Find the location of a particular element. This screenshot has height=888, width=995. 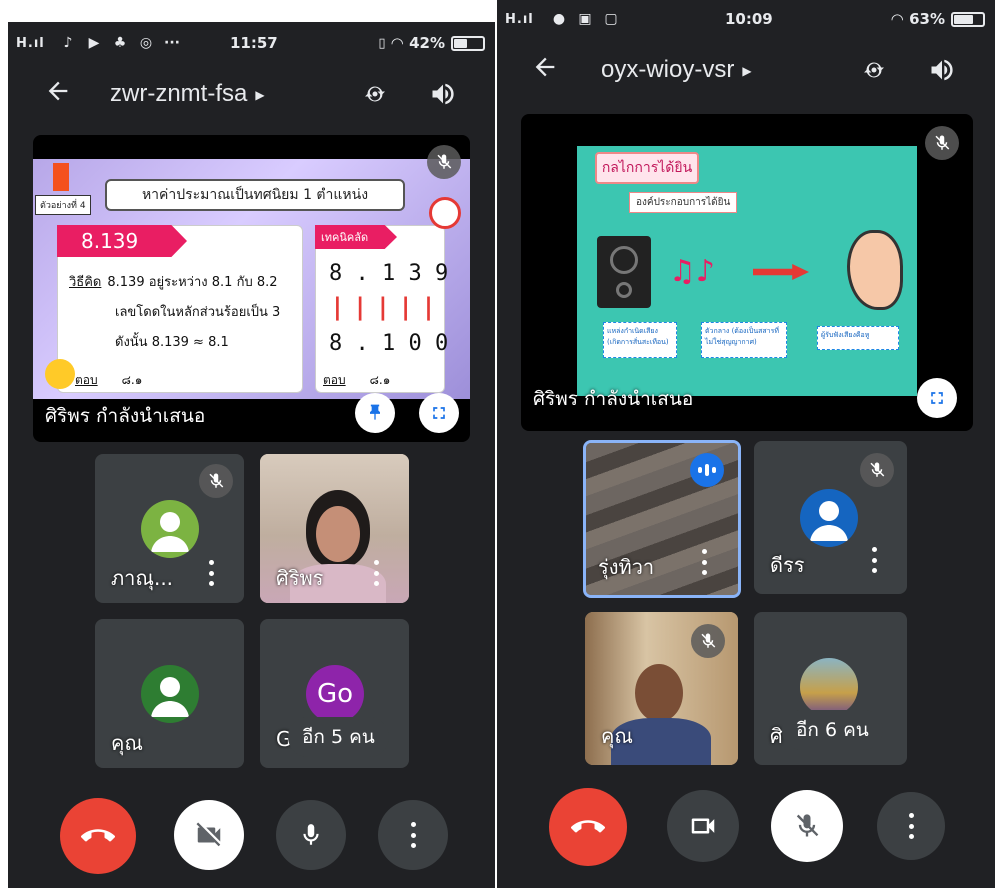

gallery-icon: ▣ is located at coordinates (585, 19).